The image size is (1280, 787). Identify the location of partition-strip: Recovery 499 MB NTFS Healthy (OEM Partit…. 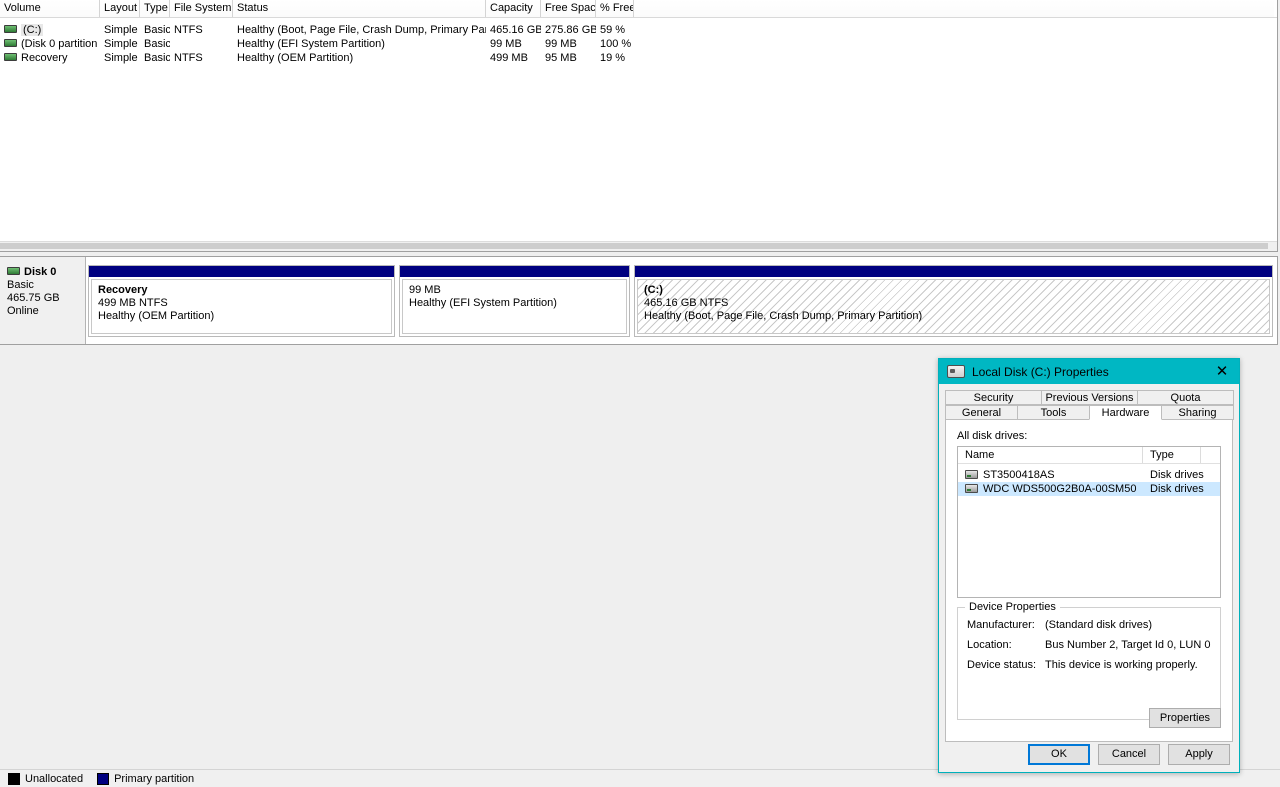
(681, 300).